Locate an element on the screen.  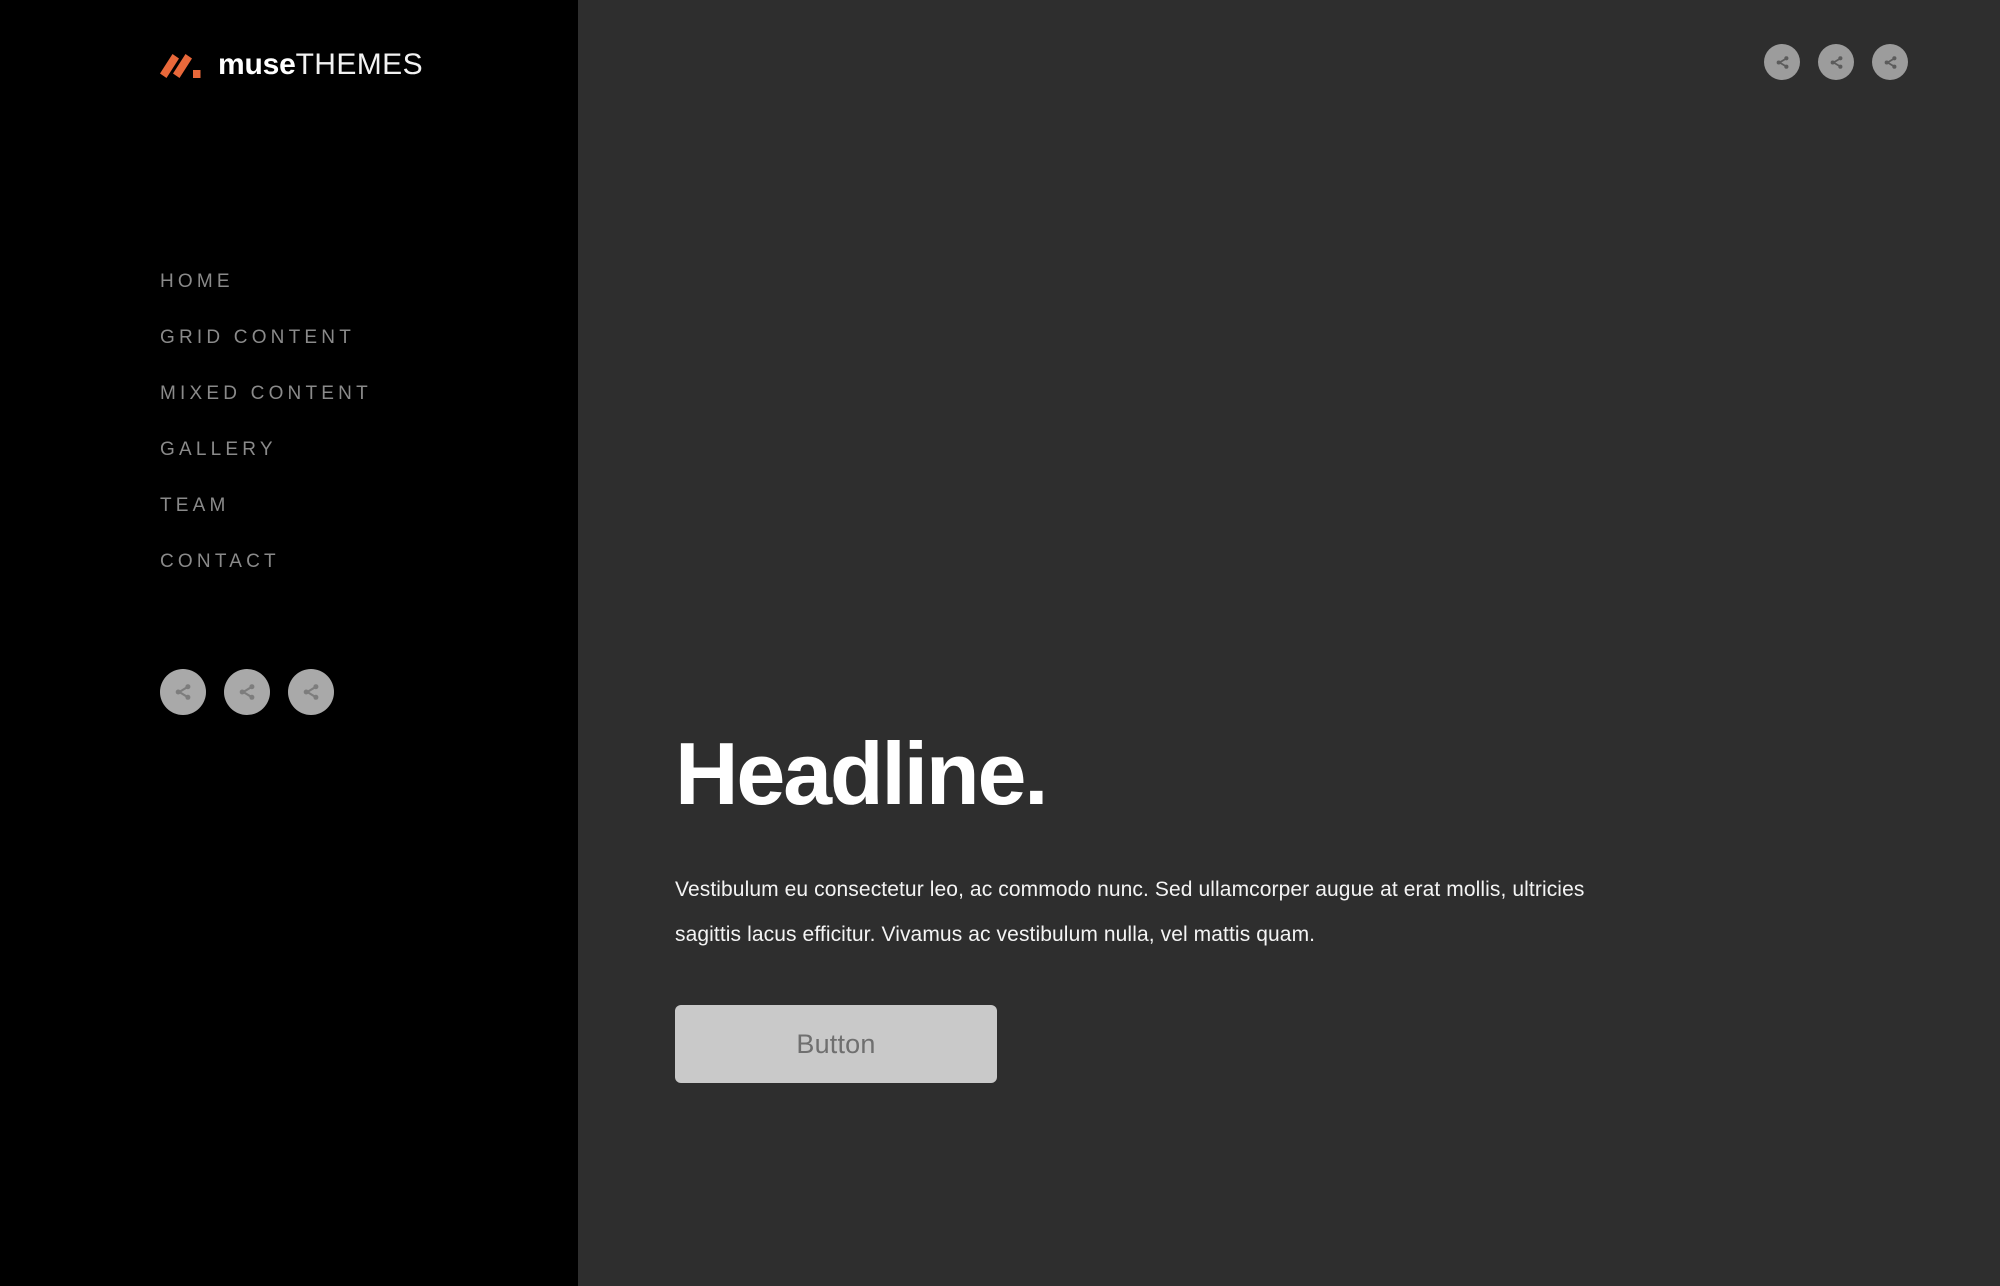
logo-wordmark: museTHEMES is located at coordinates (320, 65).